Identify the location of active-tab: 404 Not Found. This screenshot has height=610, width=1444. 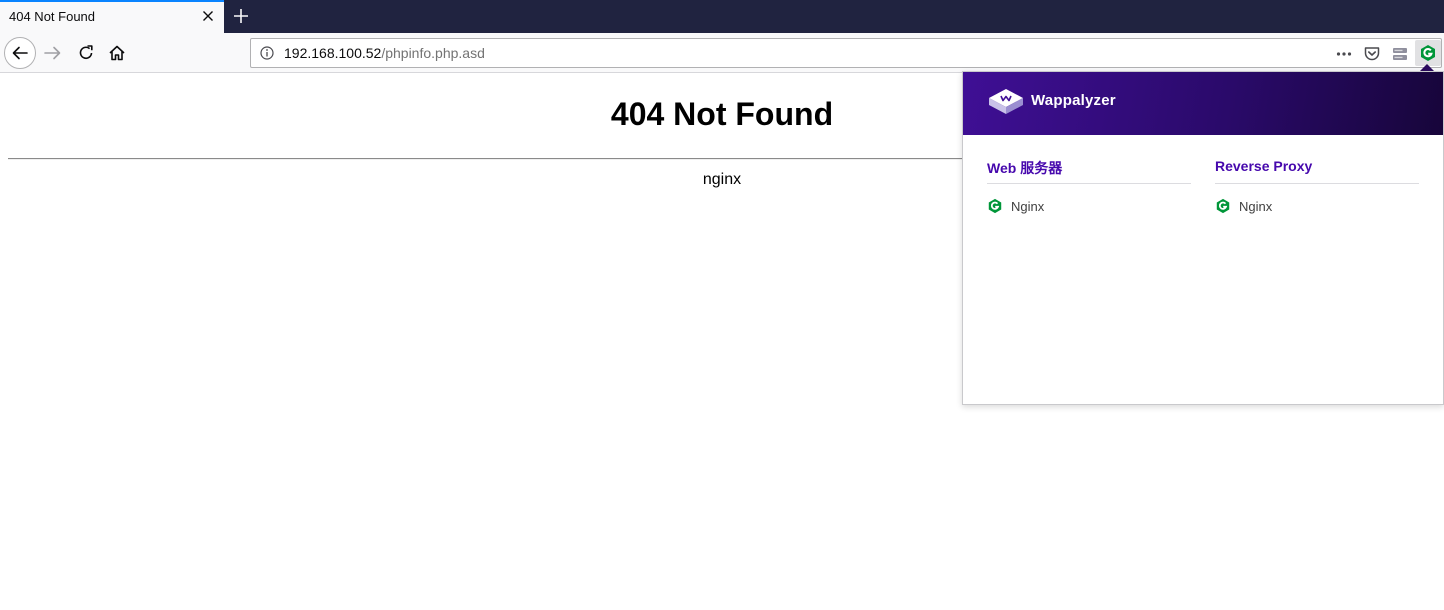
(112, 16).